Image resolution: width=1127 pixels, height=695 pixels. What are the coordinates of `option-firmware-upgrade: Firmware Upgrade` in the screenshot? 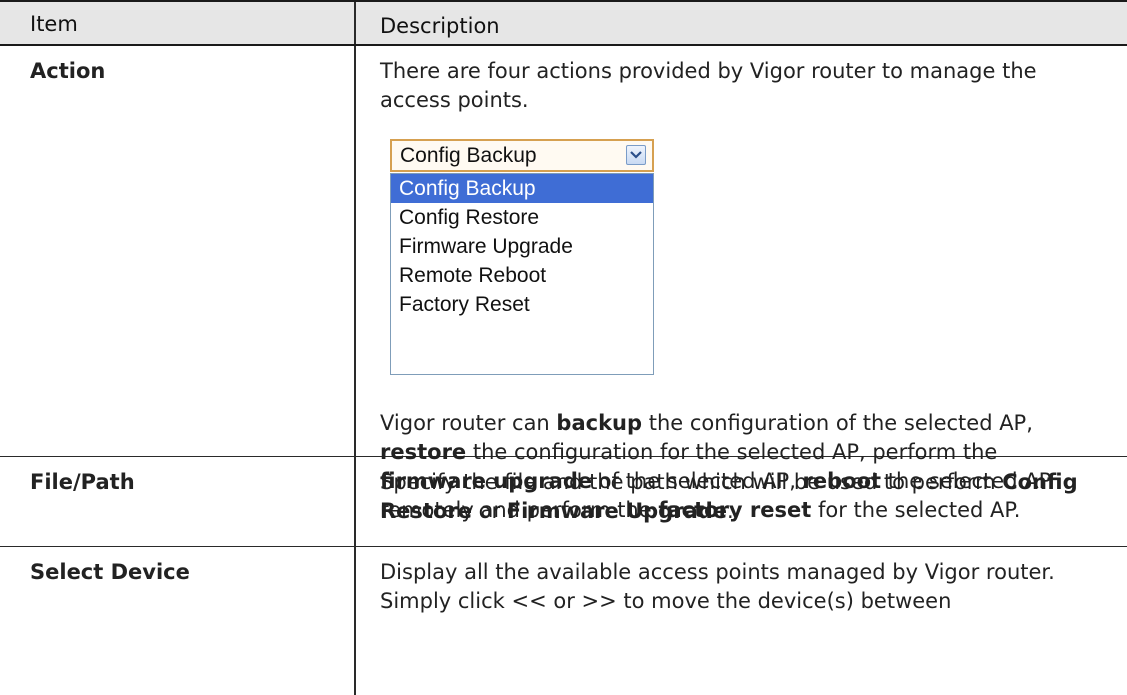 It's located at (522, 246).